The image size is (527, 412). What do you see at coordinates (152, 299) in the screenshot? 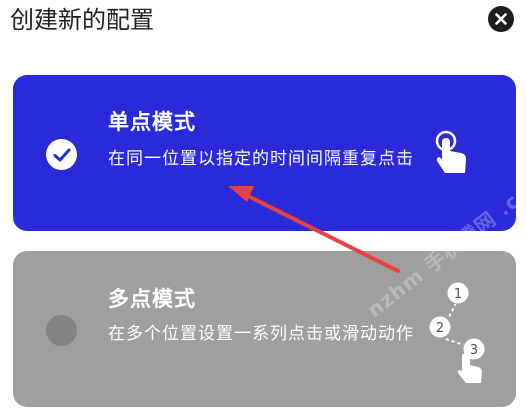
I see `multi-mode-title: 多点模式` at bounding box center [152, 299].